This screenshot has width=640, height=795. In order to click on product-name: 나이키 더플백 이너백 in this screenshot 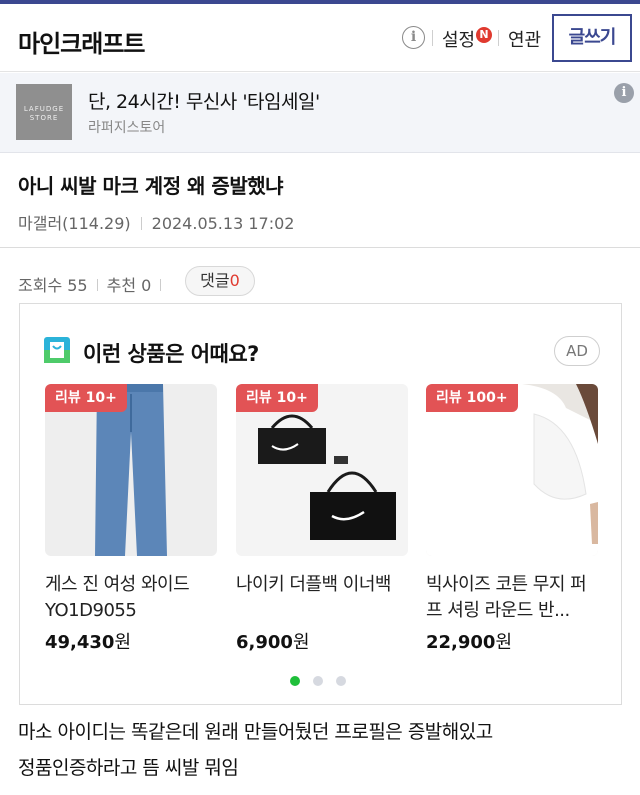, I will do `click(322, 598)`.